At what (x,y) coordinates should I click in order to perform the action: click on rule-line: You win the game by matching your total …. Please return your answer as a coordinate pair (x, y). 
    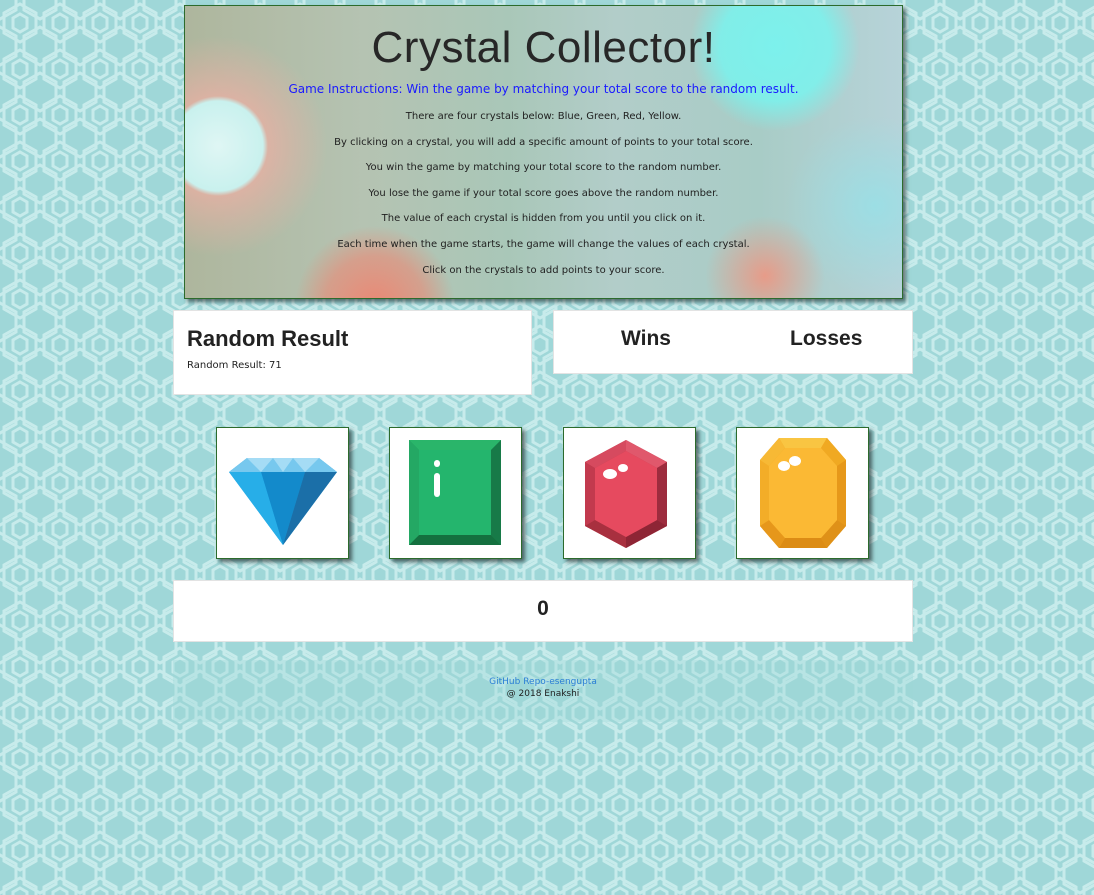
    Looking at the image, I should click on (543, 168).